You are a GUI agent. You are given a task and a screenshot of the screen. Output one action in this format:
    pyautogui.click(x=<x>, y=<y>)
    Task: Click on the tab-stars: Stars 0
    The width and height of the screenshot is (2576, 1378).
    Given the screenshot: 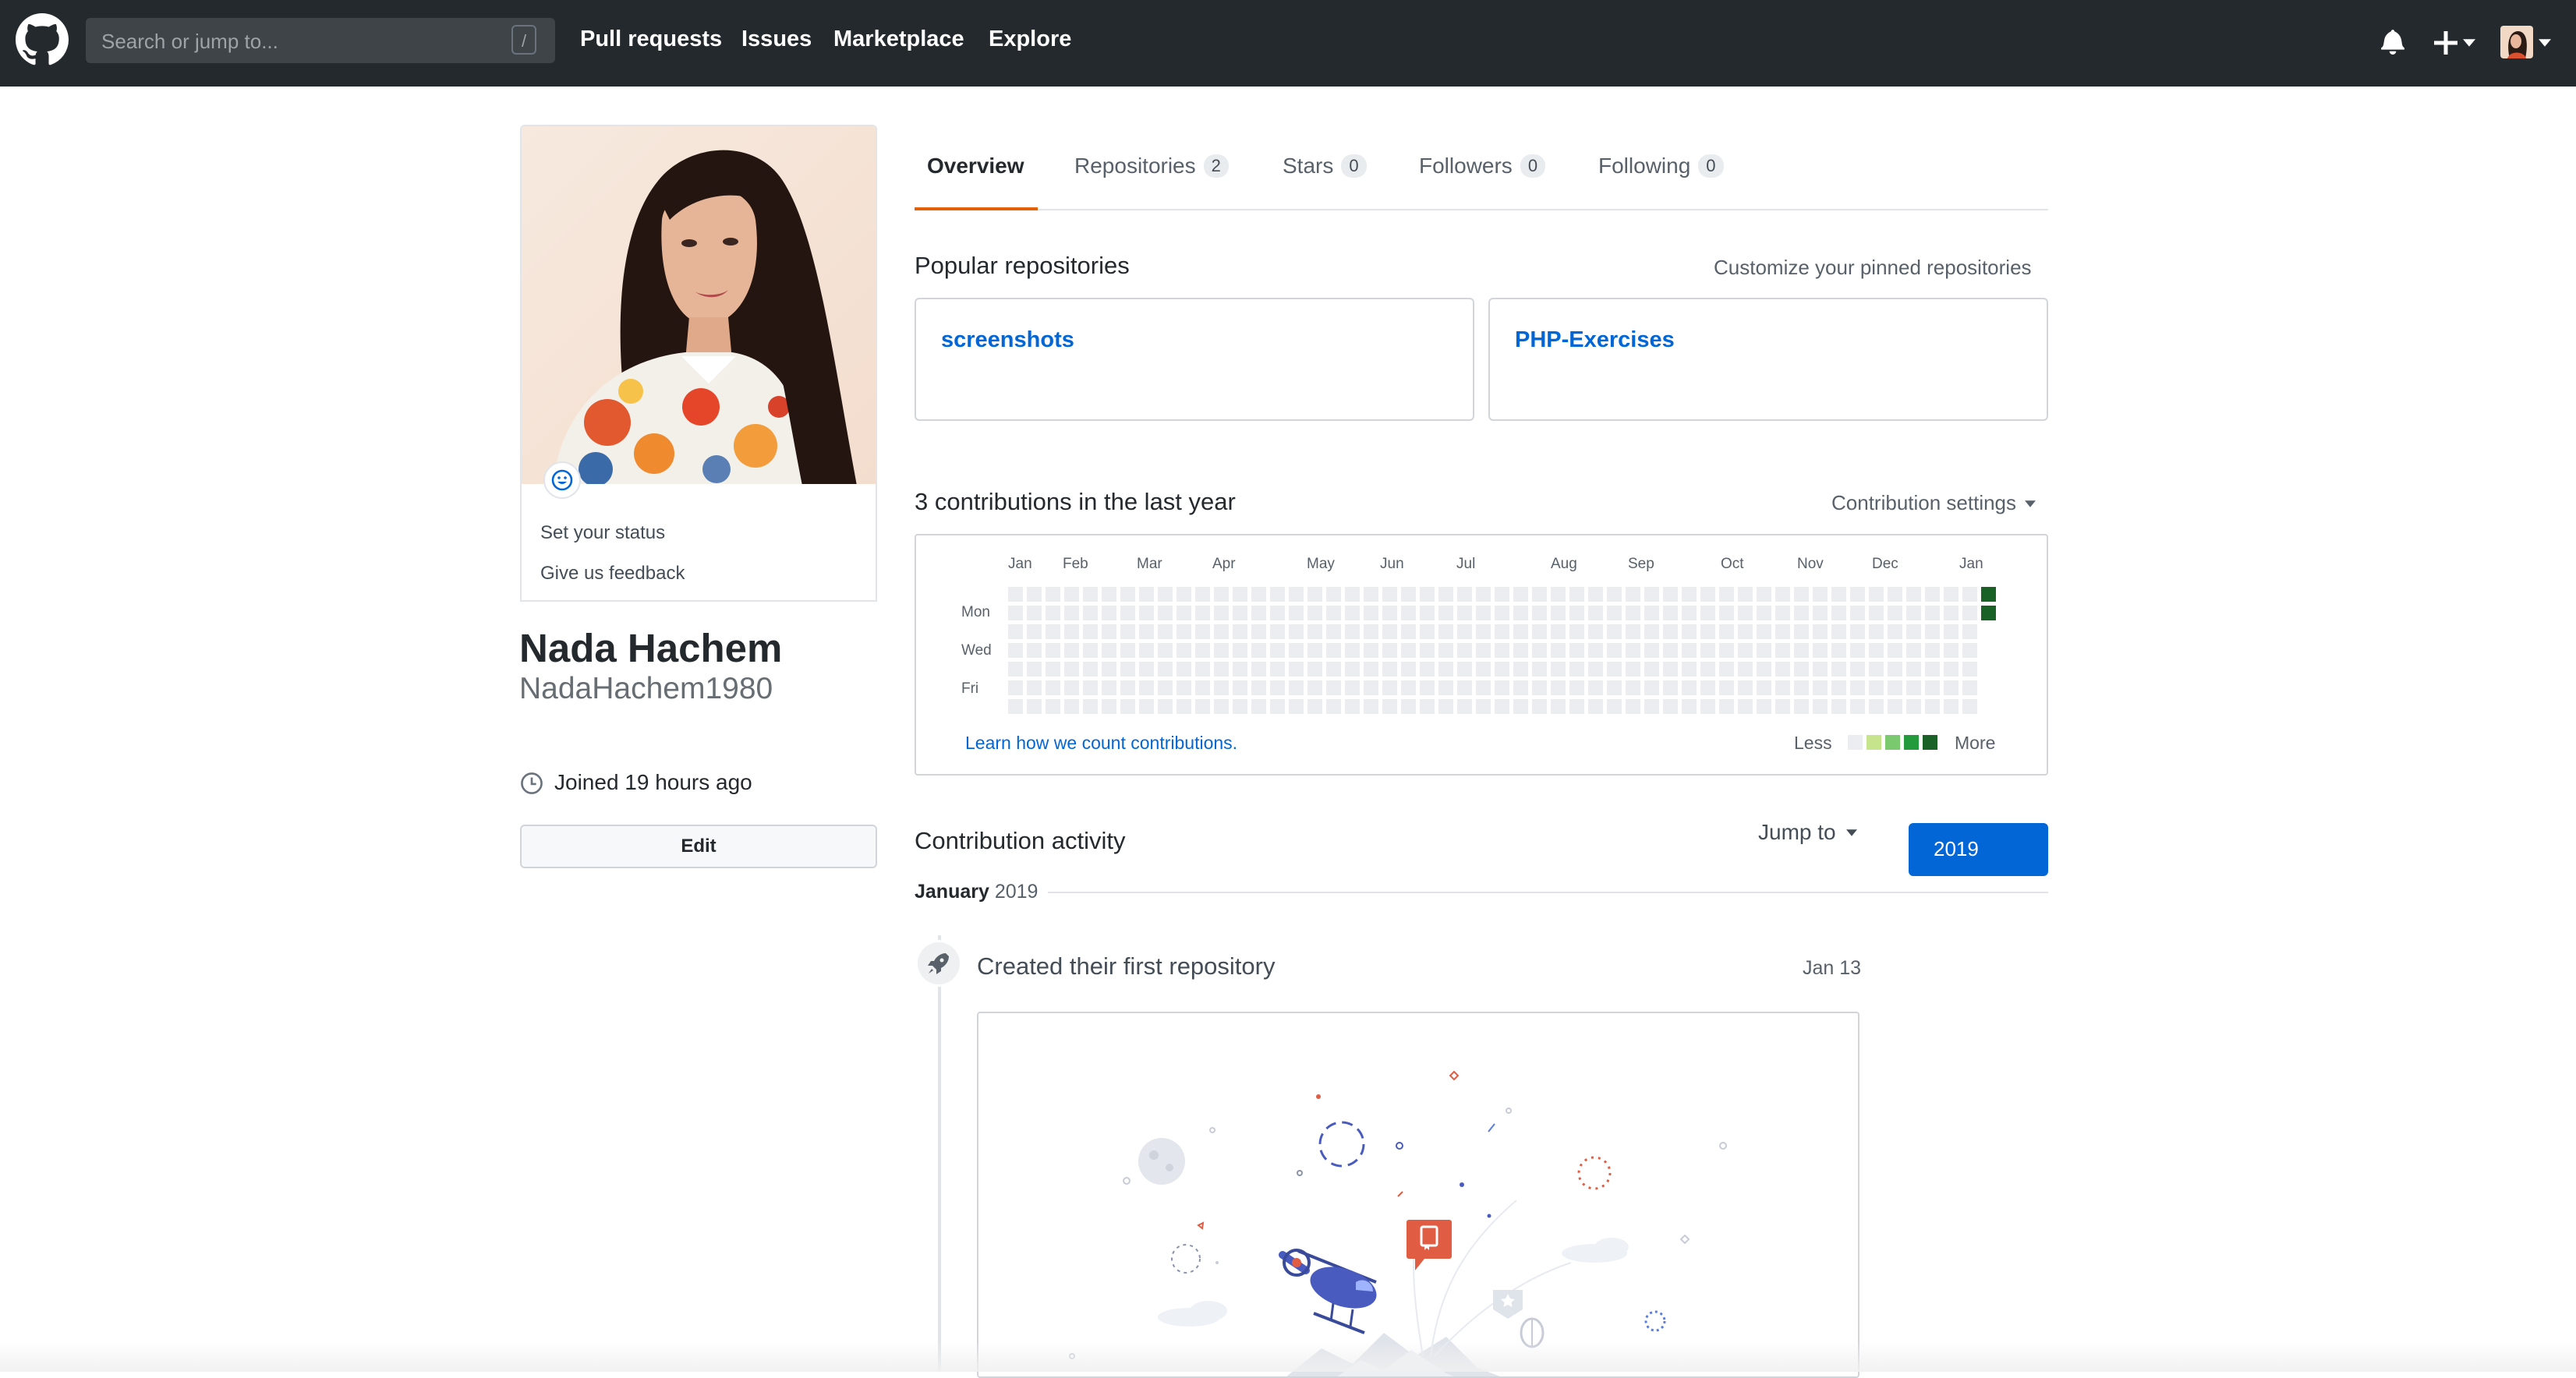 What is the action you would take?
    pyautogui.click(x=1325, y=166)
    